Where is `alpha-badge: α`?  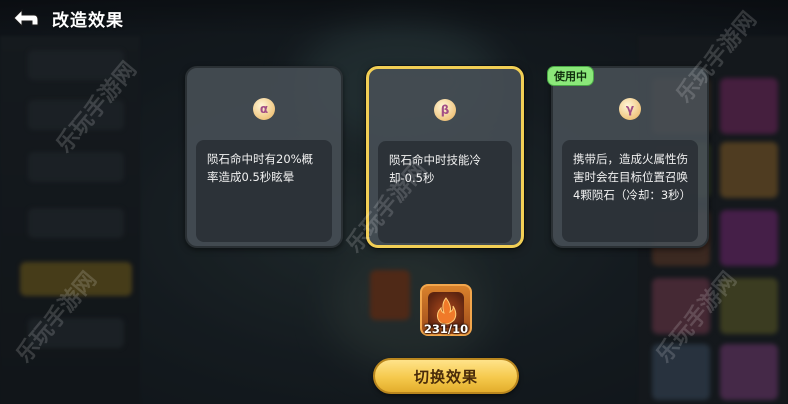
alpha-badge: α is located at coordinates (264, 109).